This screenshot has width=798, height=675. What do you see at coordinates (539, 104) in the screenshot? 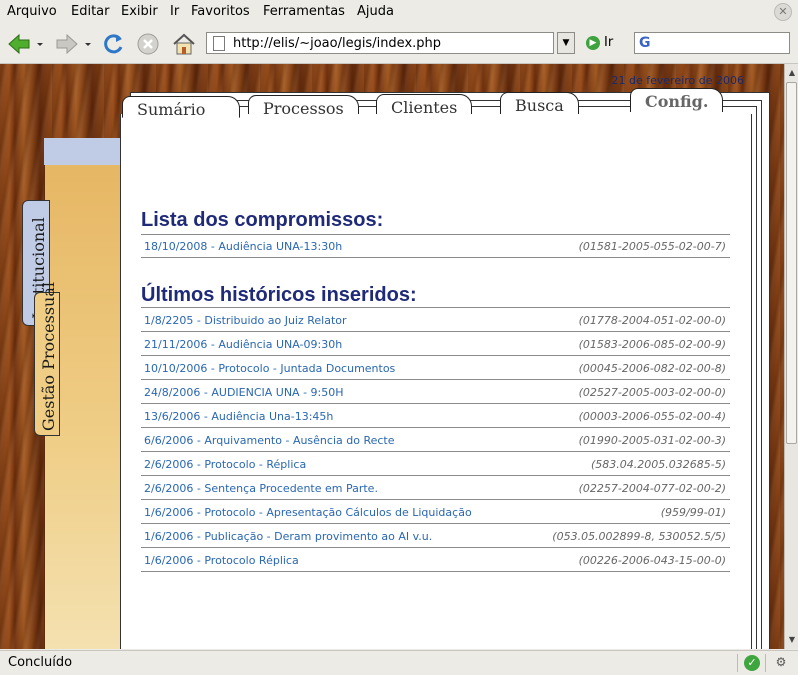
I see `tab-busca: Busca` at bounding box center [539, 104].